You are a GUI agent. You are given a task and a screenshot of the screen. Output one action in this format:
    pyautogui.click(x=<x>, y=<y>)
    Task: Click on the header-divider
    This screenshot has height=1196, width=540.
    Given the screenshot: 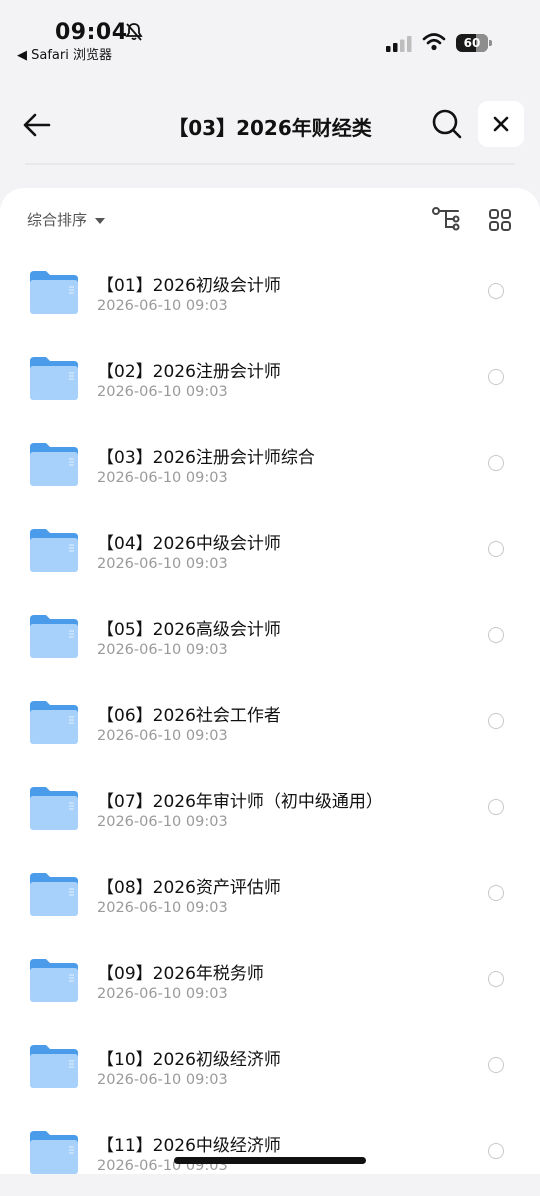 What is the action you would take?
    pyautogui.click(x=270, y=164)
    